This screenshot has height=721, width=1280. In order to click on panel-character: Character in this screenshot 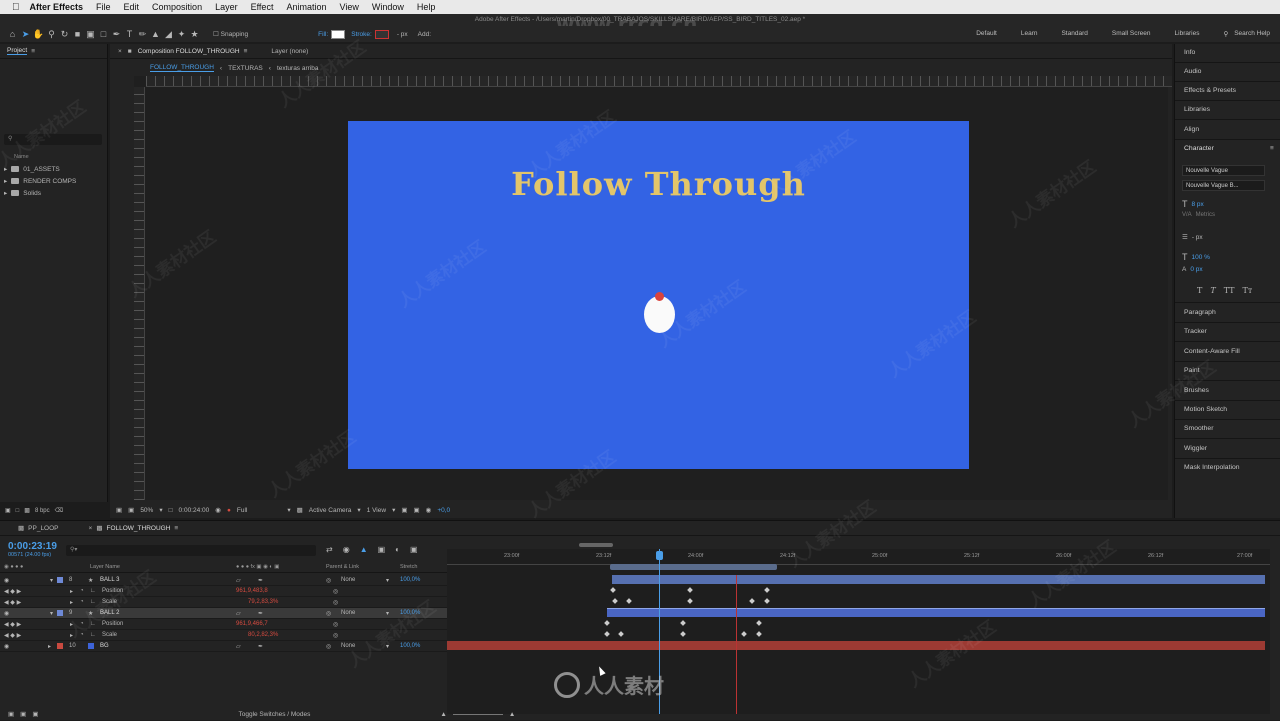, I will do `click(1199, 148)`.